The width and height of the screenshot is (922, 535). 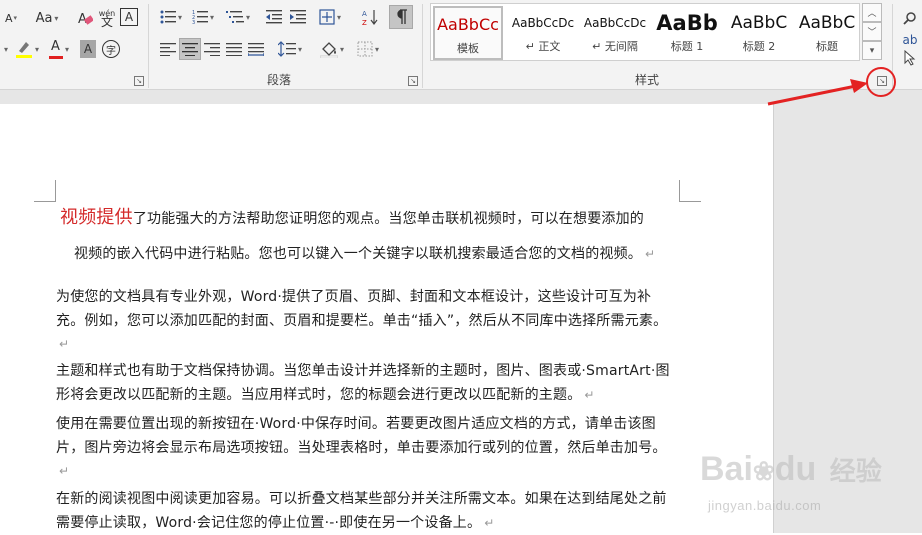 I want to click on text-line: 视频的嵌入代码中进行粘贴。您也可以键入一个关键字以联机搜索最适合您的文档的视频。, so click(x=358, y=254).